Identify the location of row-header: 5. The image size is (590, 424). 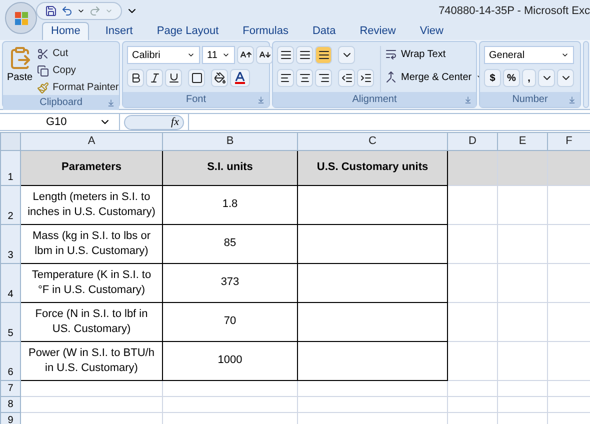
(10, 321).